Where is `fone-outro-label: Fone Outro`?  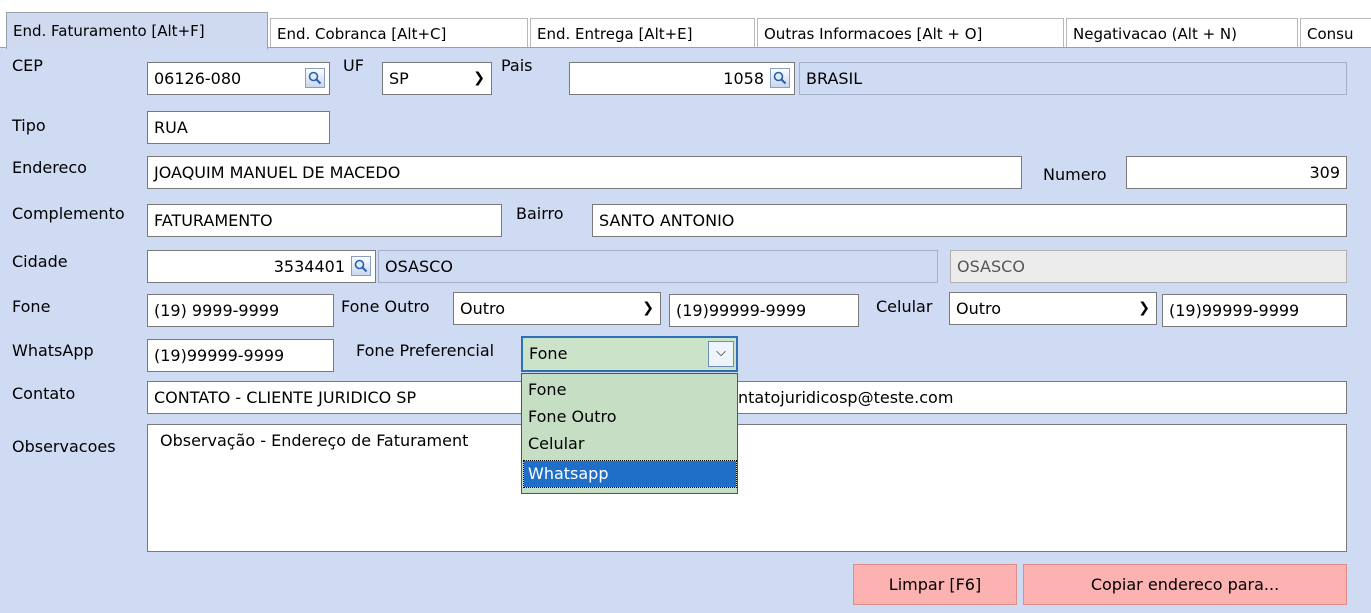
fone-outro-label: Fone Outro is located at coordinates (385, 306).